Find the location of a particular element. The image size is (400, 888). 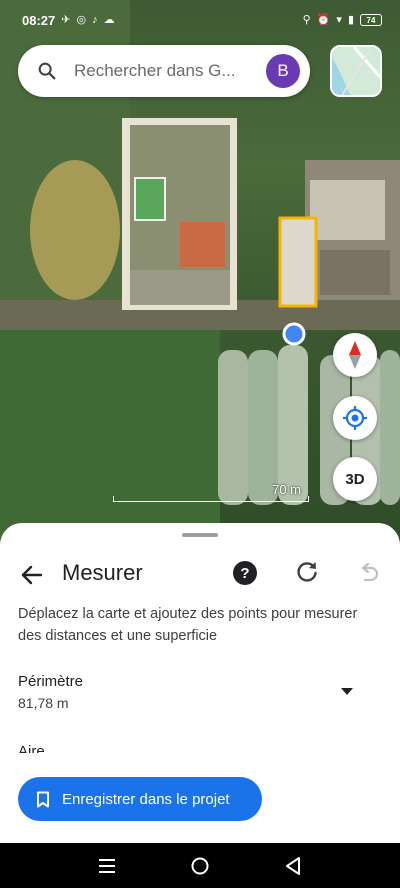

scale-bar is located at coordinates (211, 499).